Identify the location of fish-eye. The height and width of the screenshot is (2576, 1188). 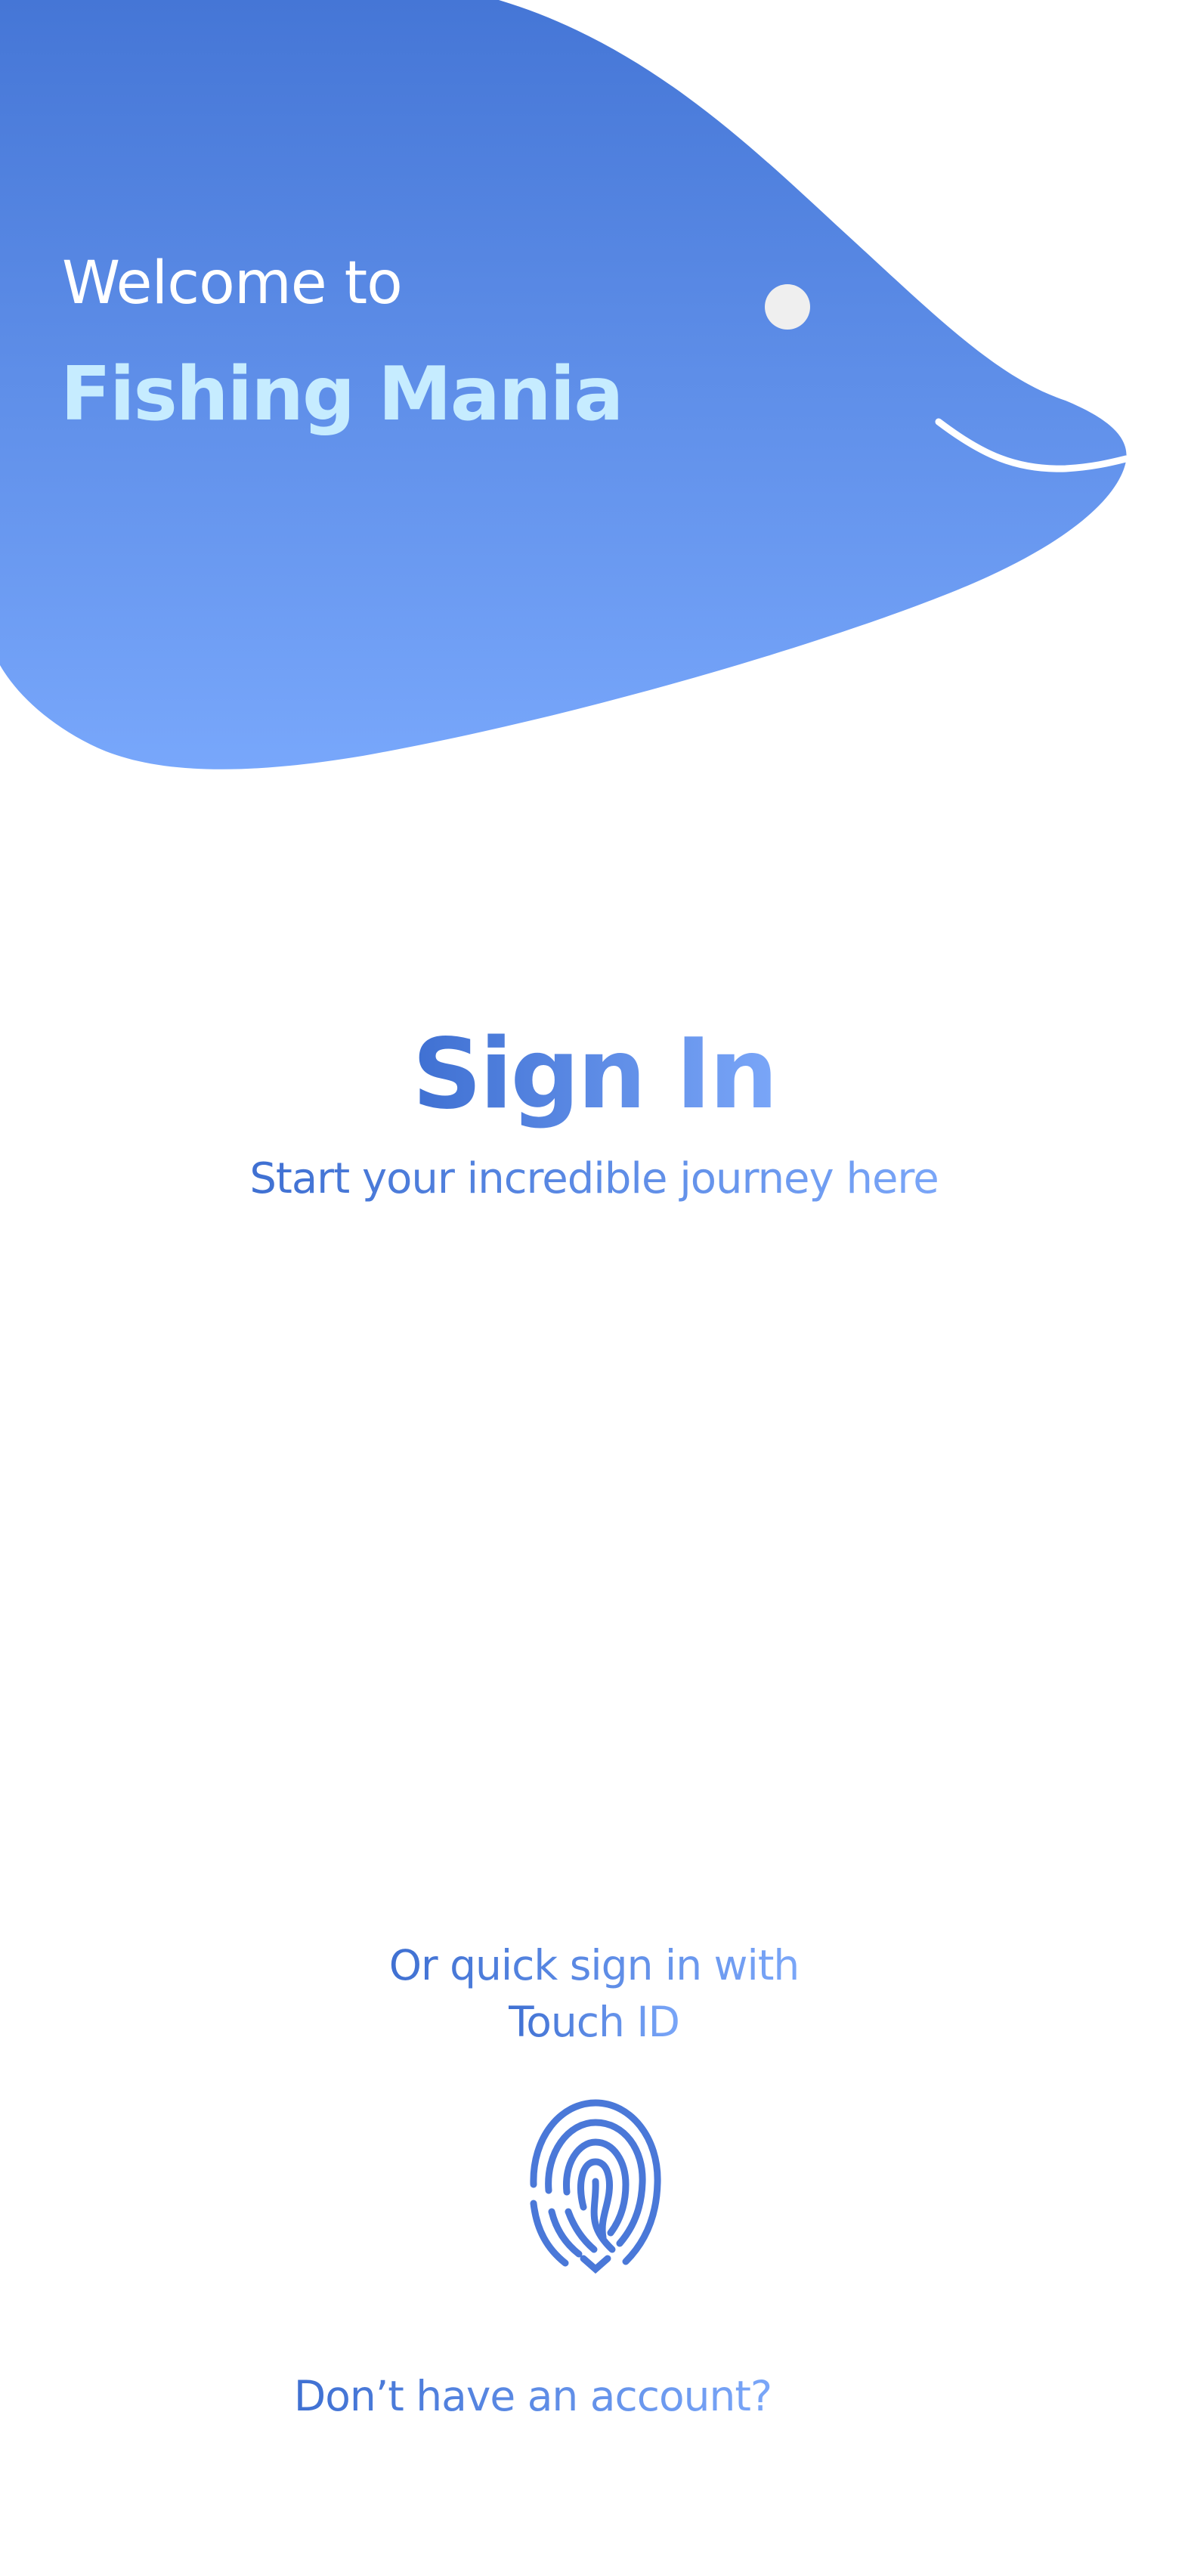
(787, 307).